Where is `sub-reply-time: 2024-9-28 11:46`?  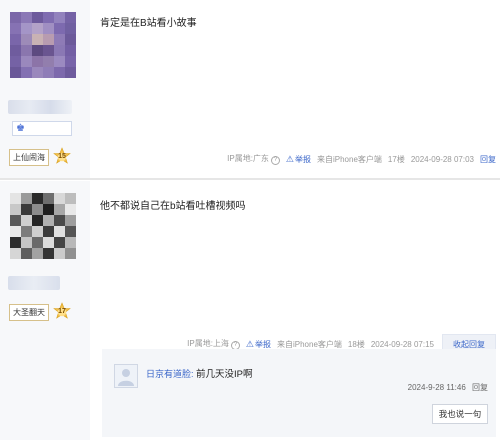 sub-reply-time: 2024-9-28 11:46 is located at coordinates (436, 387).